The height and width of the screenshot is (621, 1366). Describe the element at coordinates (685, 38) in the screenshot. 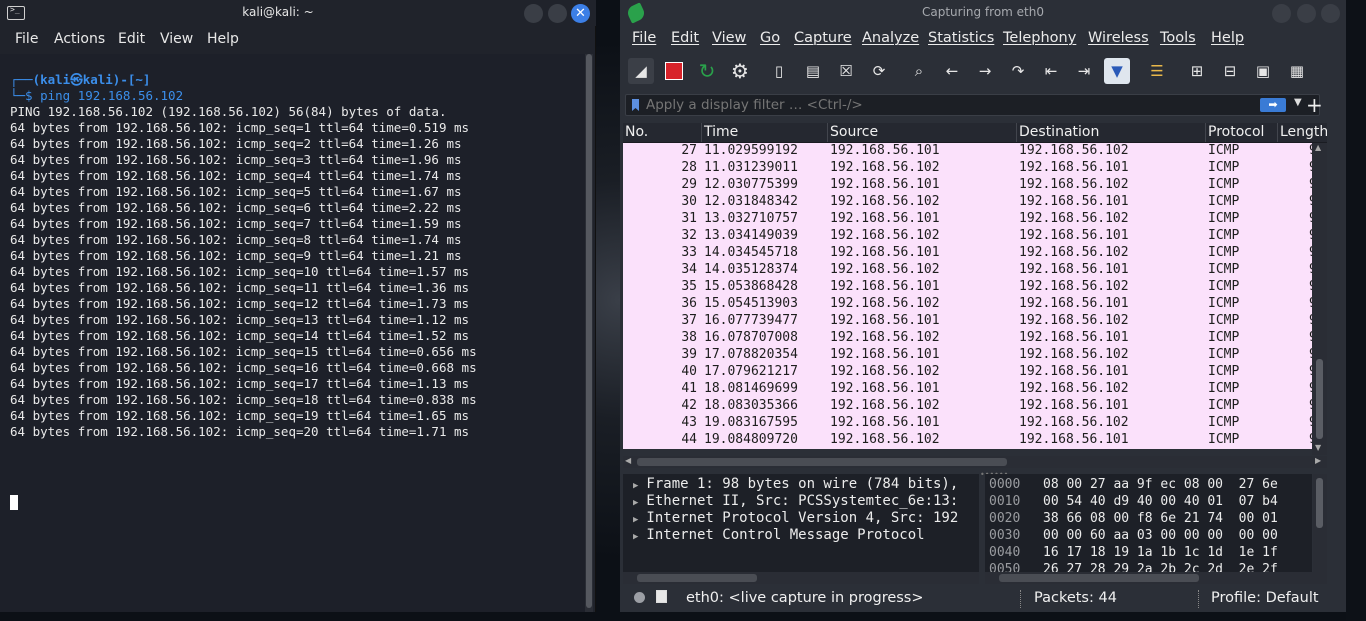

I see `ws-menu-edit: Edit` at that location.